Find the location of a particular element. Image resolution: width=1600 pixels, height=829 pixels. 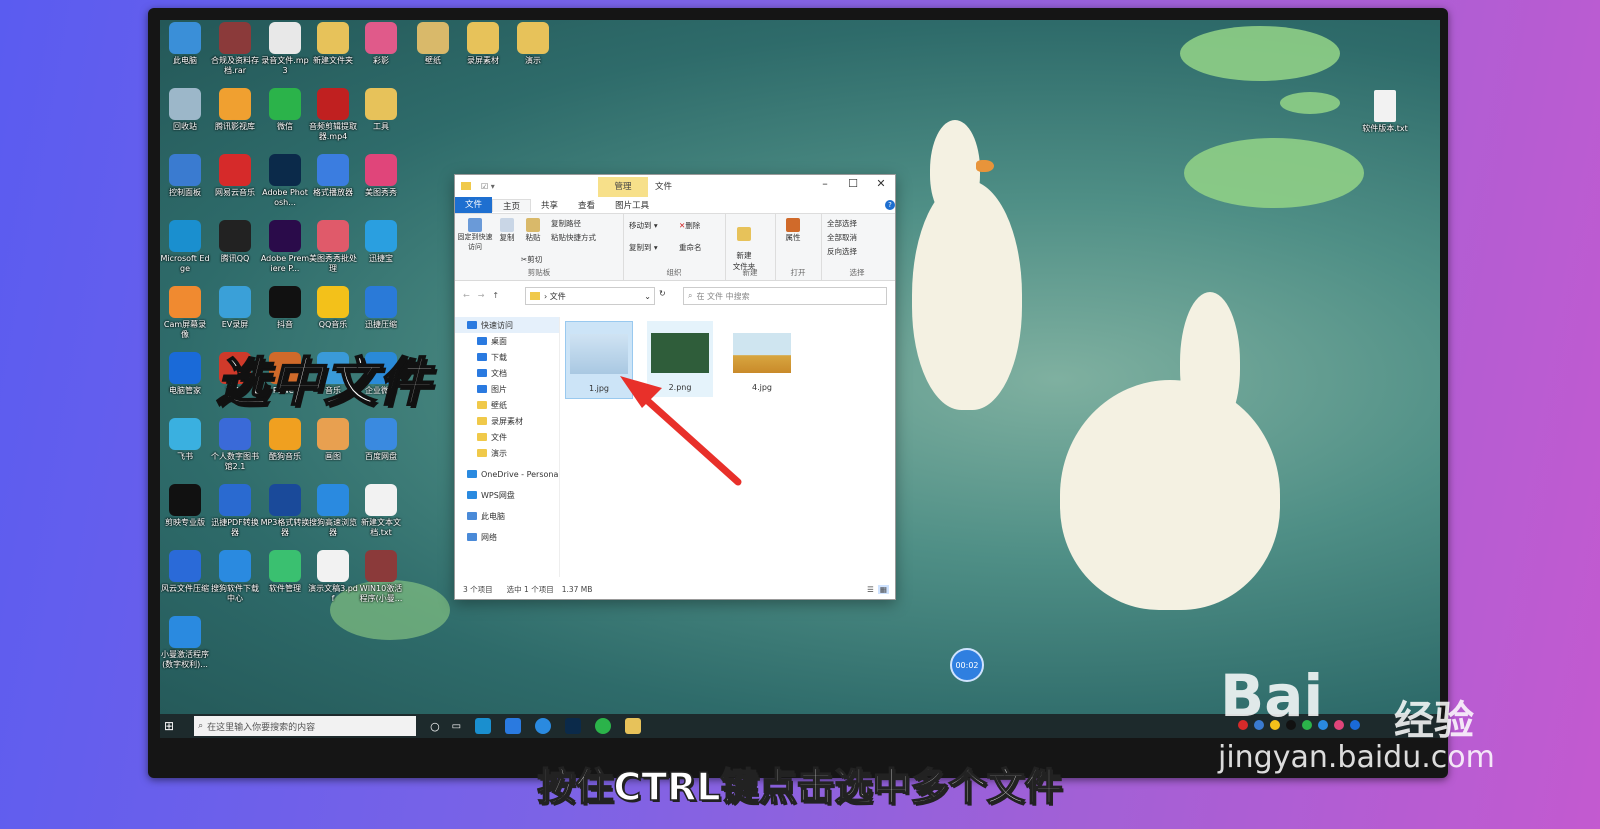

overlay-caption: 选中文件 is located at coordinates (324, 383).